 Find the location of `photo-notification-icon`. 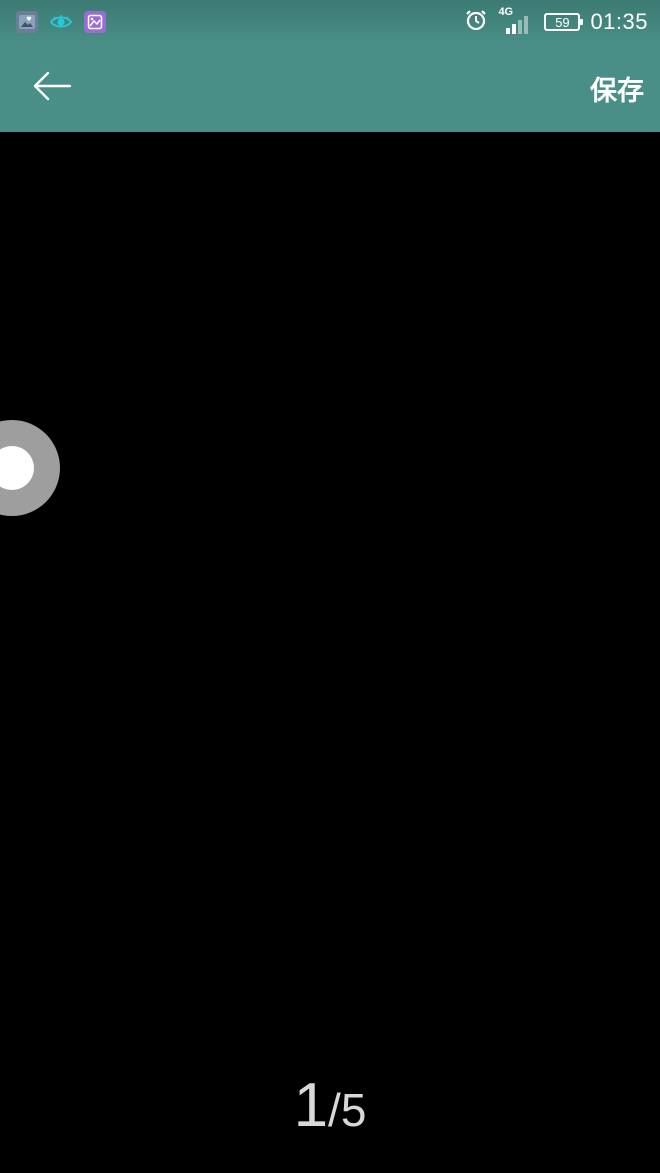

photo-notification-icon is located at coordinates (95, 22).